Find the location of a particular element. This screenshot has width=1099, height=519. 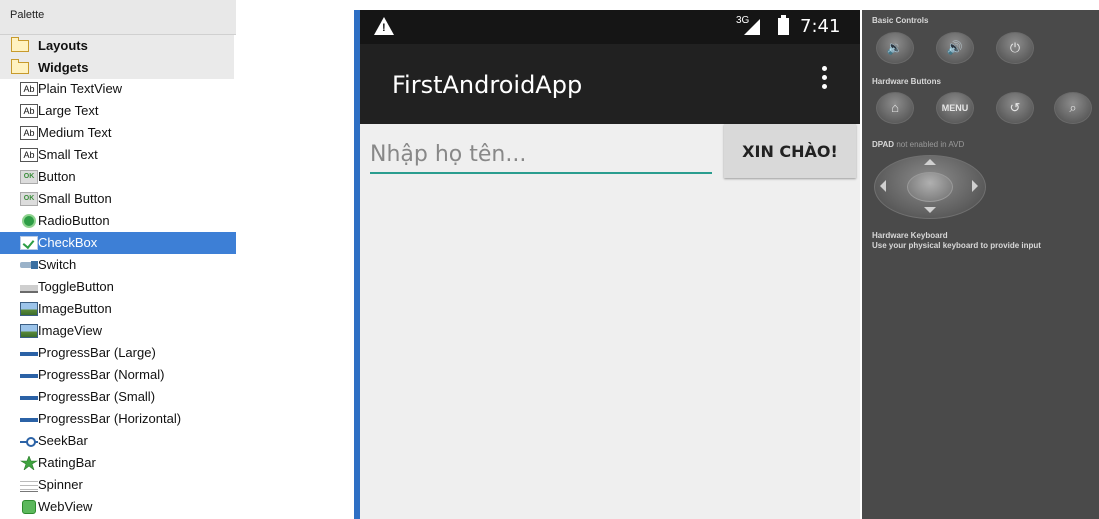

back-button: ↺ is located at coordinates (1015, 108).